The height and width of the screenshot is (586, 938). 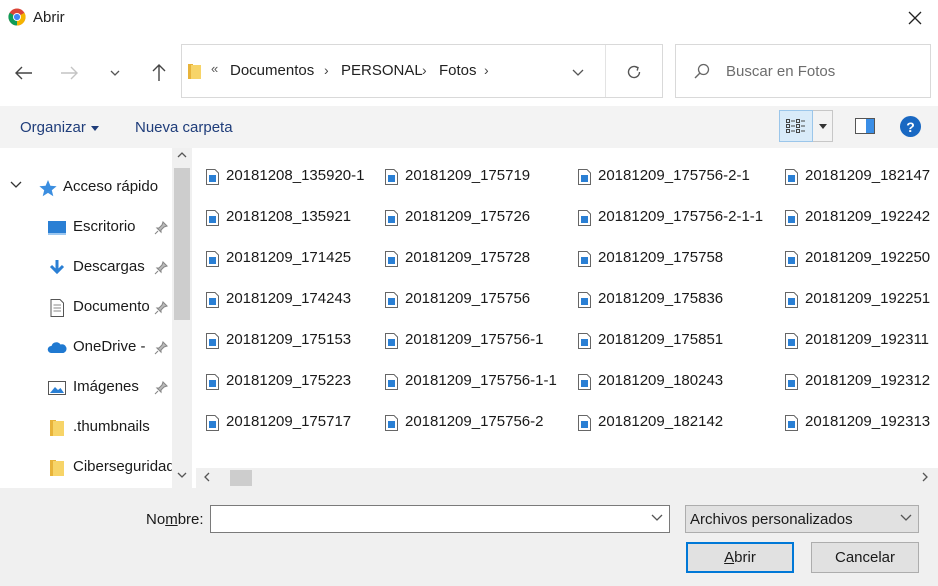 What do you see at coordinates (578, 72) in the screenshot?
I see `address-history-dropdown` at bounding box center [578, 72].